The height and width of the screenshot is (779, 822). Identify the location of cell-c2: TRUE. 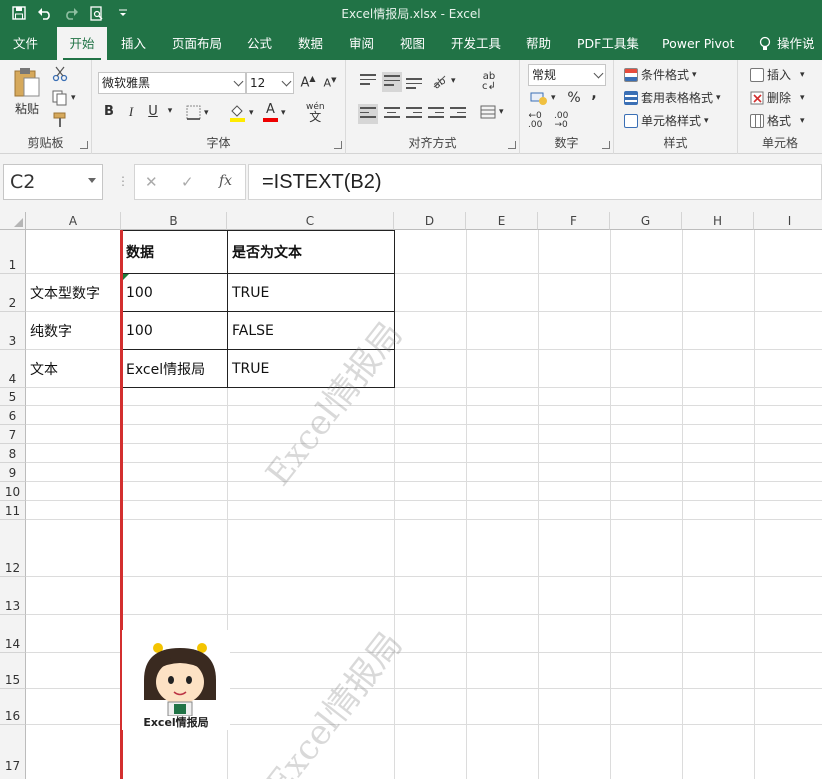
(311, 292).